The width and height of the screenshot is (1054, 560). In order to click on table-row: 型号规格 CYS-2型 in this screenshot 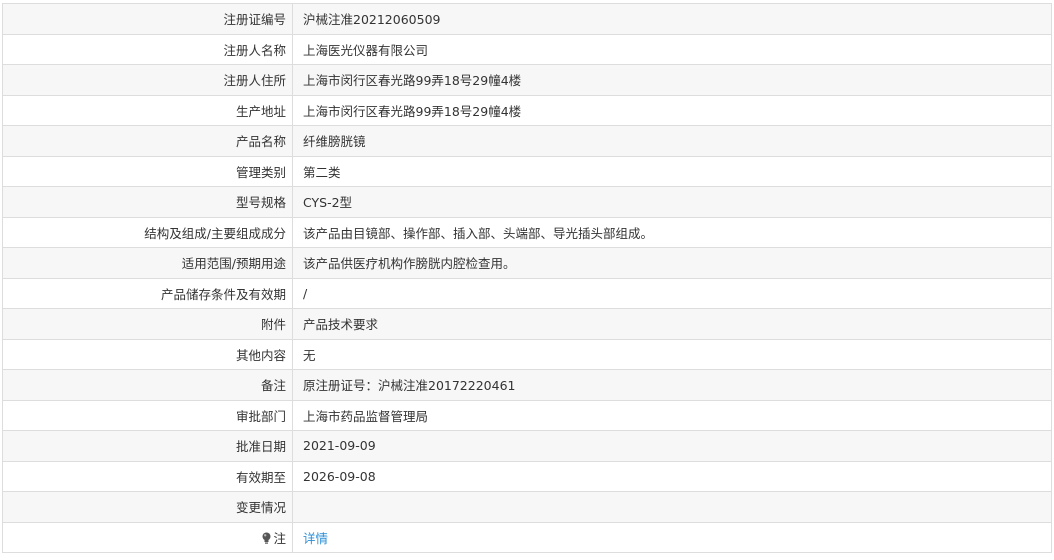, I will do `click(527, 202)`.